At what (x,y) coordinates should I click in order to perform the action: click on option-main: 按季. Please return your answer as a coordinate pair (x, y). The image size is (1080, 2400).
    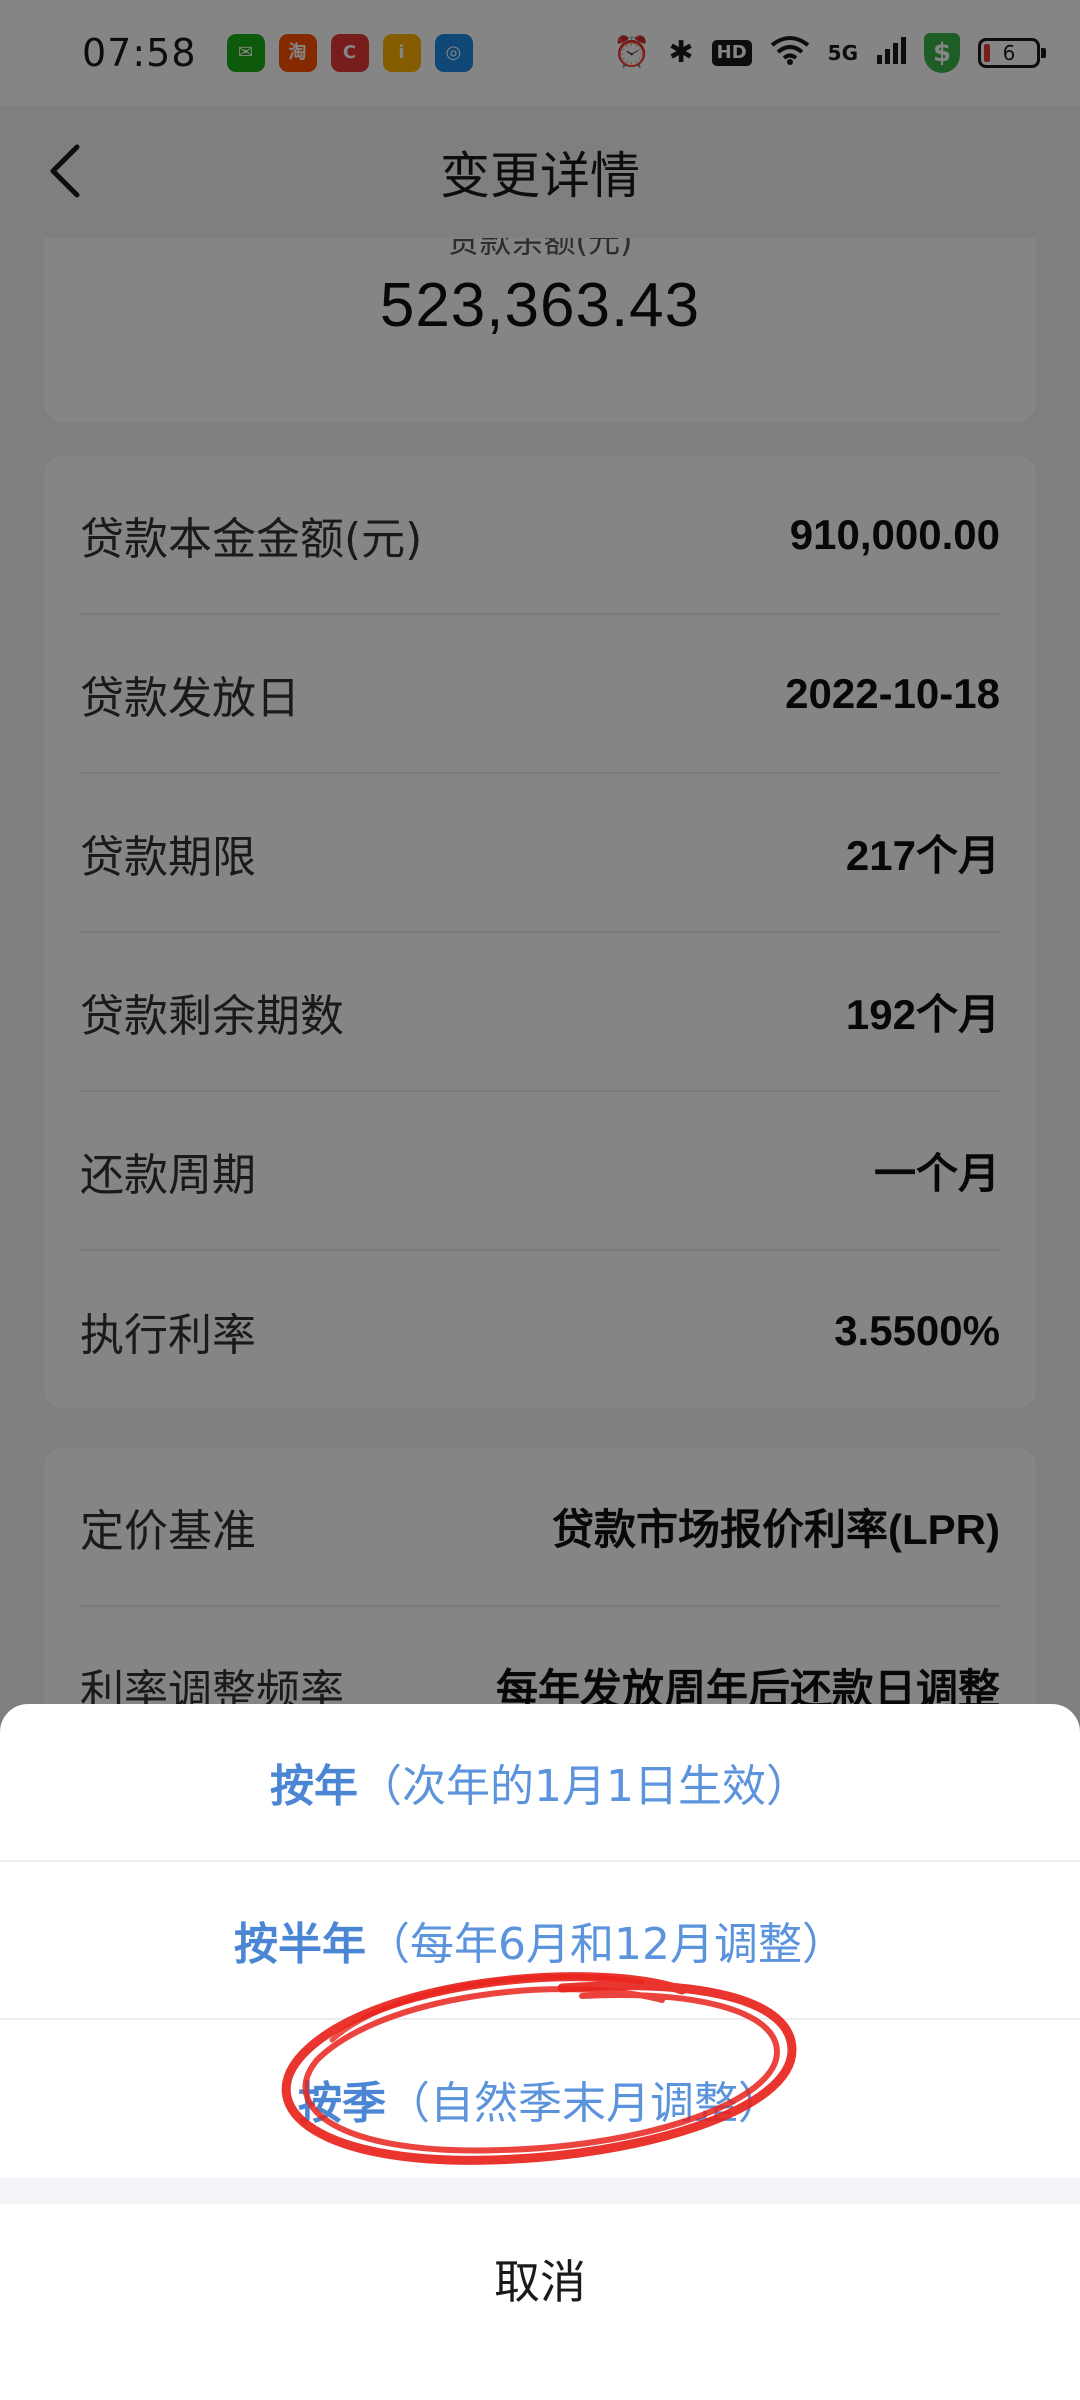
    Looking at the image, I should click on (342, 2103).